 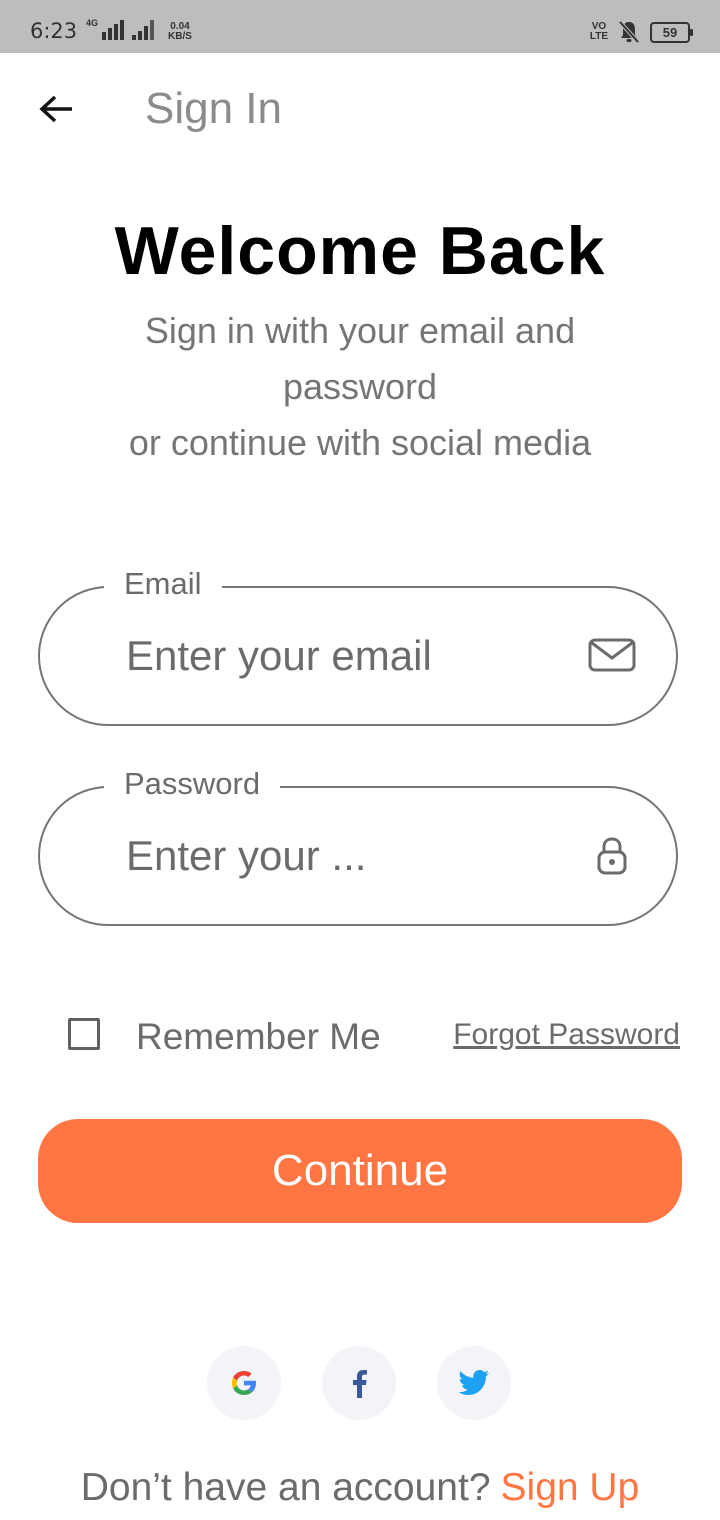 I want to click on subtitle-line-2: password, so click(x=360, y=386).